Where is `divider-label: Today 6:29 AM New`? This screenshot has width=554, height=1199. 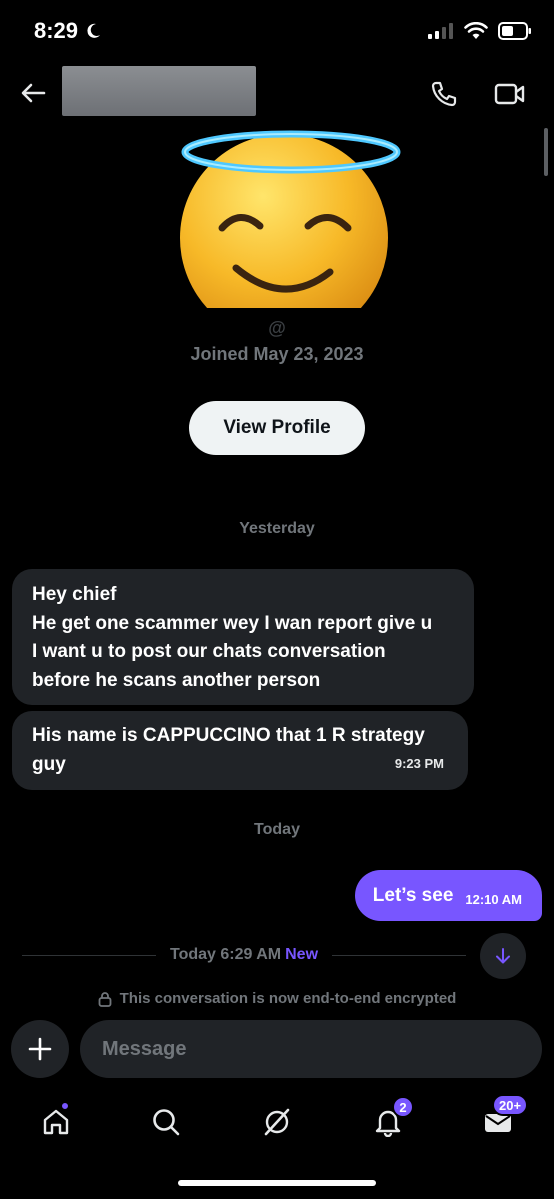
divider-label: Today 6:29 AM New is located at coordinates (244, 955).